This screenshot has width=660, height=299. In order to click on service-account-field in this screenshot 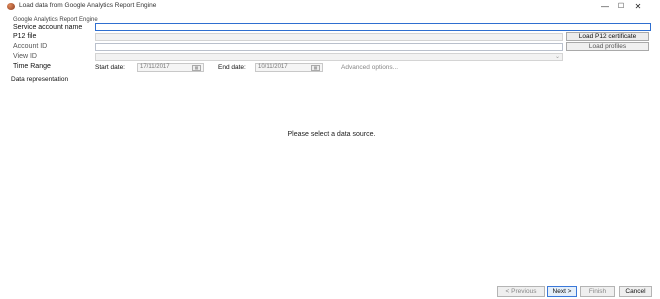, I will do `click(373, 27)`.